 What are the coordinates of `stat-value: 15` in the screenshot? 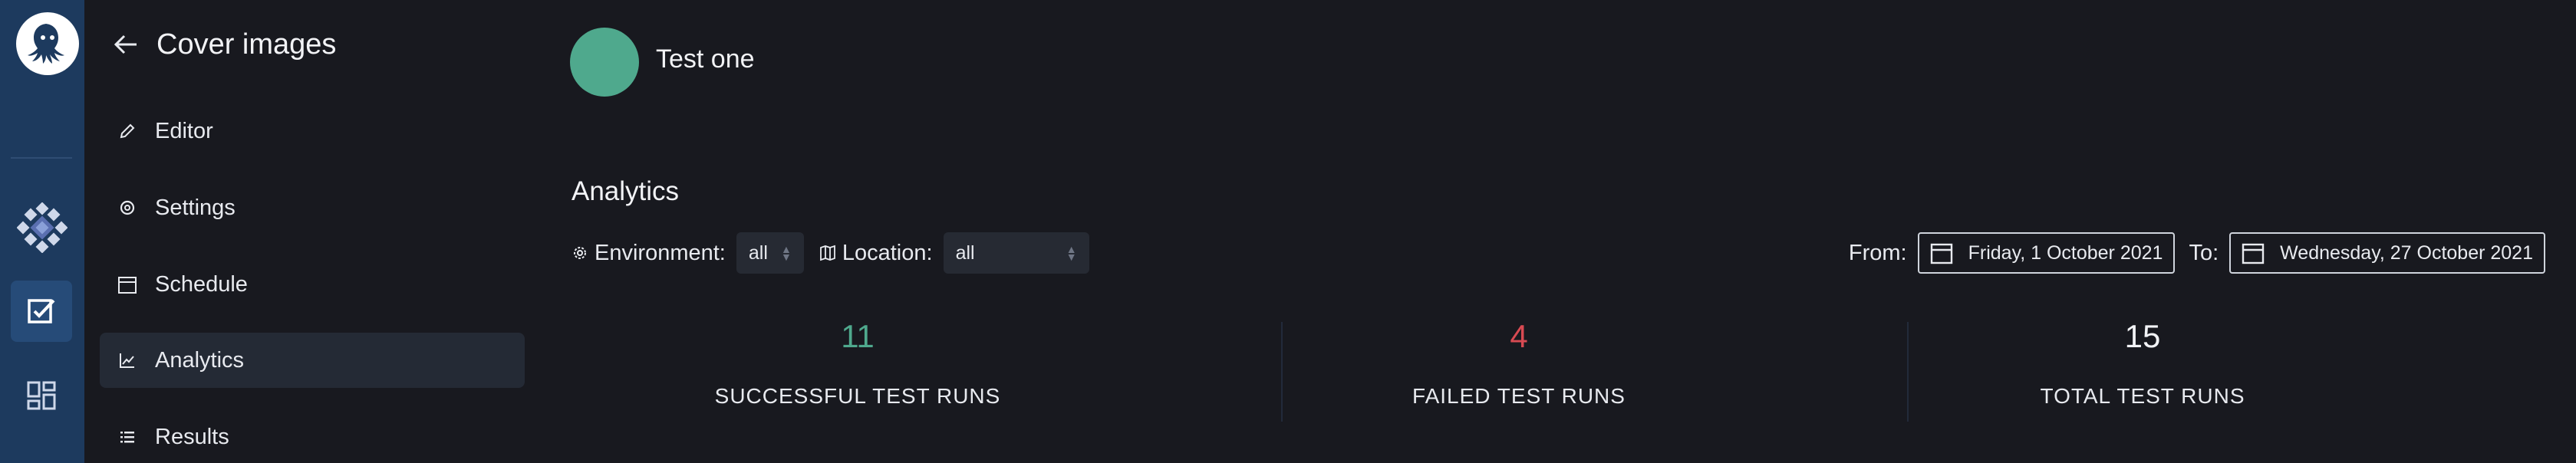 It's located at (2142, 336).